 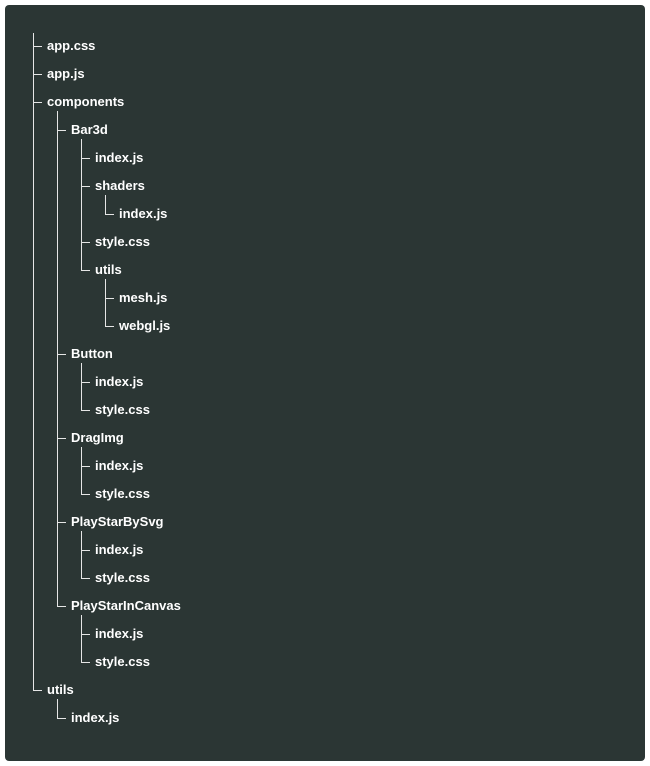 I want to click on file-label: app.js, so click(x=66, y=73).